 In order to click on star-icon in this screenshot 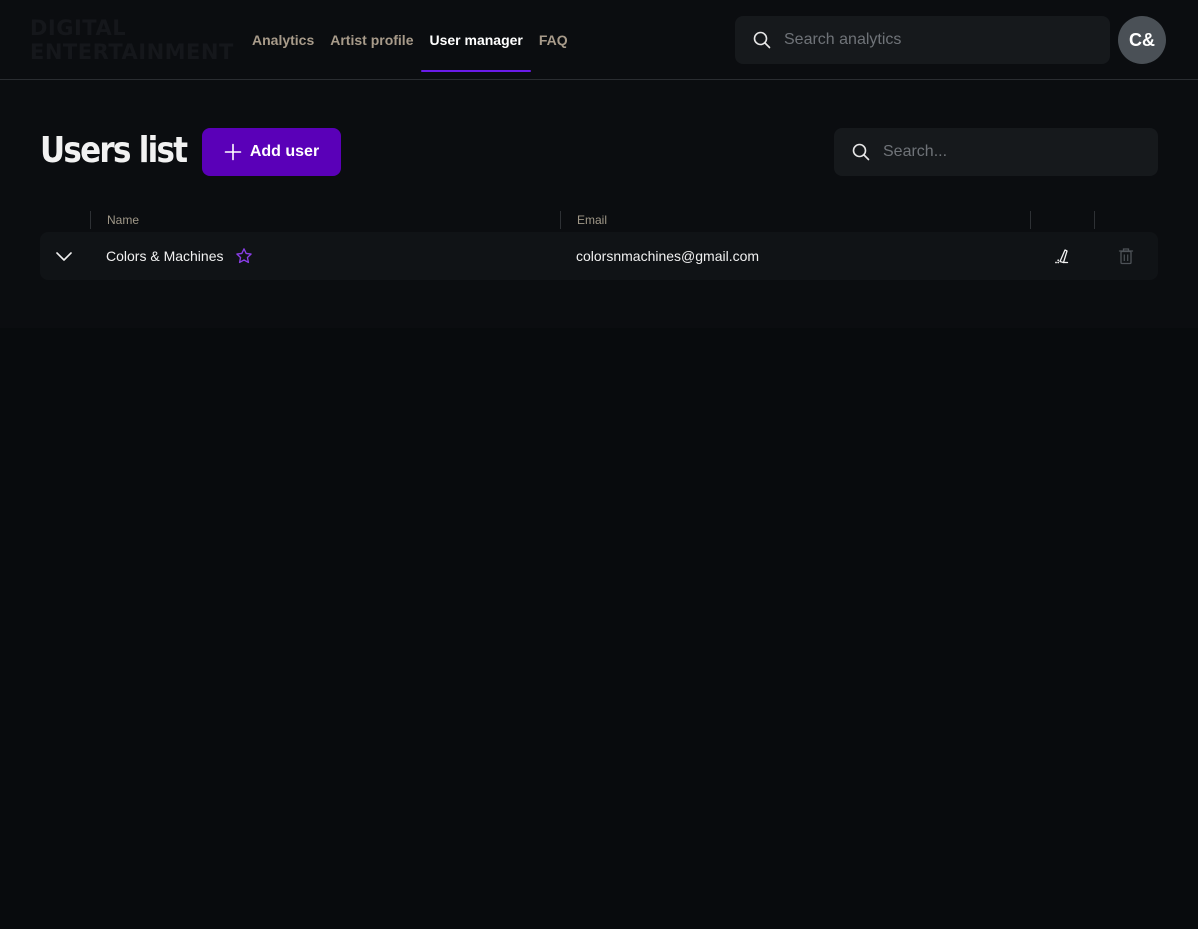, I will do `click(243, 256)`.